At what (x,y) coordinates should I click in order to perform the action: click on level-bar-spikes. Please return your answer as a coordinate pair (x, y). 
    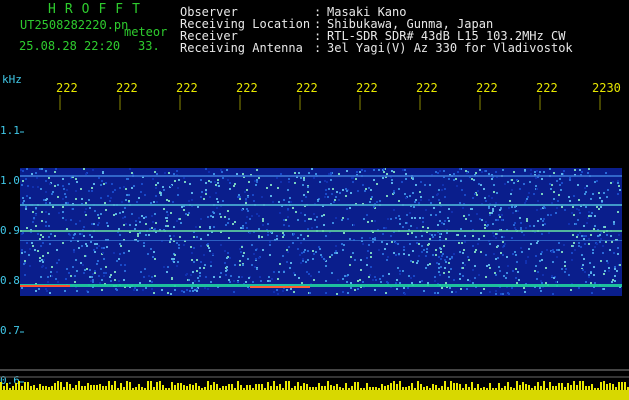
    Looking at the image, I should click on (314, 385).